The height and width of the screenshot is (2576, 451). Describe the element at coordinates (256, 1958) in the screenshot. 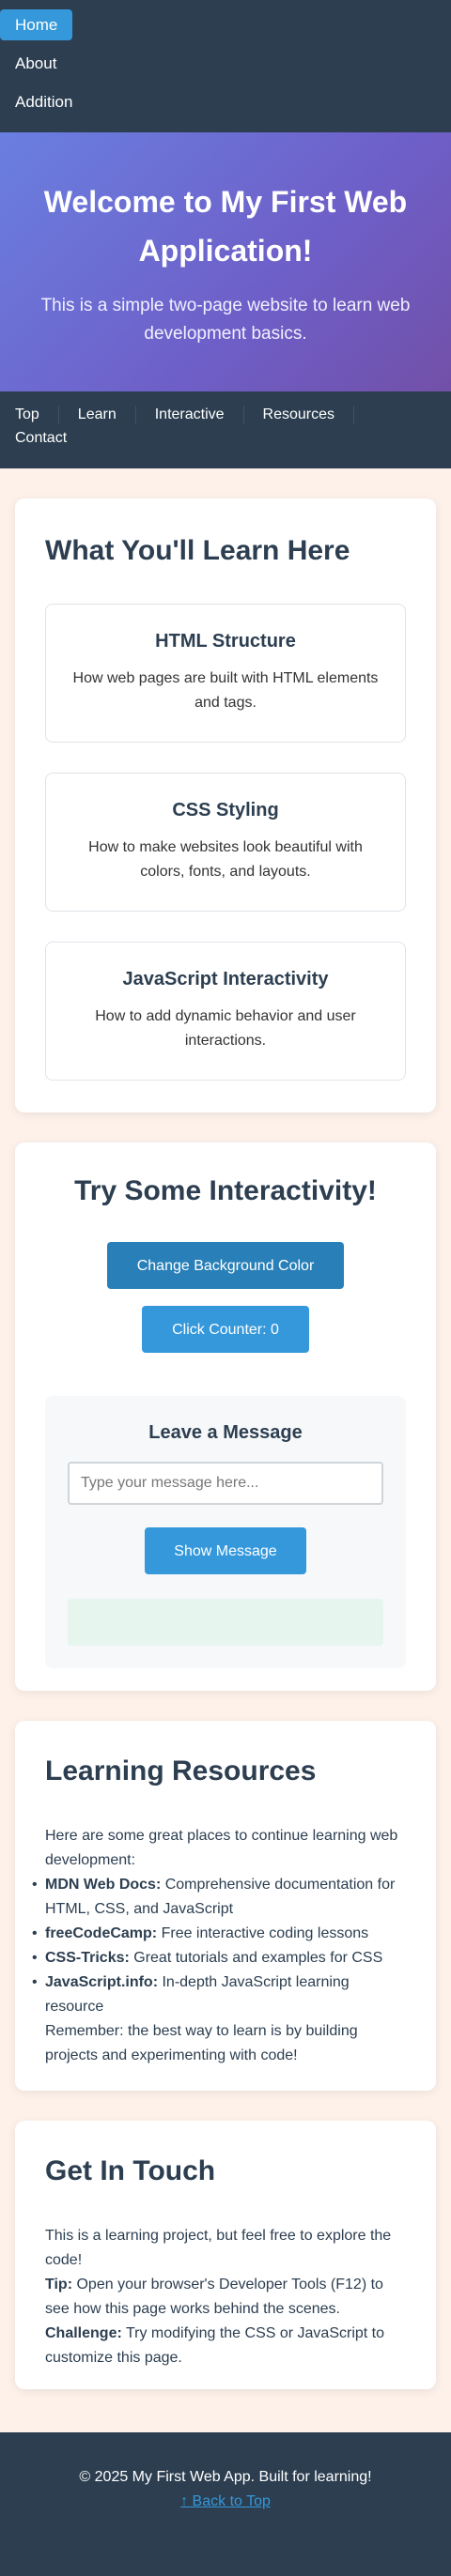

I see `resource-desc: Great tutorials and examples for CSS` at that location.